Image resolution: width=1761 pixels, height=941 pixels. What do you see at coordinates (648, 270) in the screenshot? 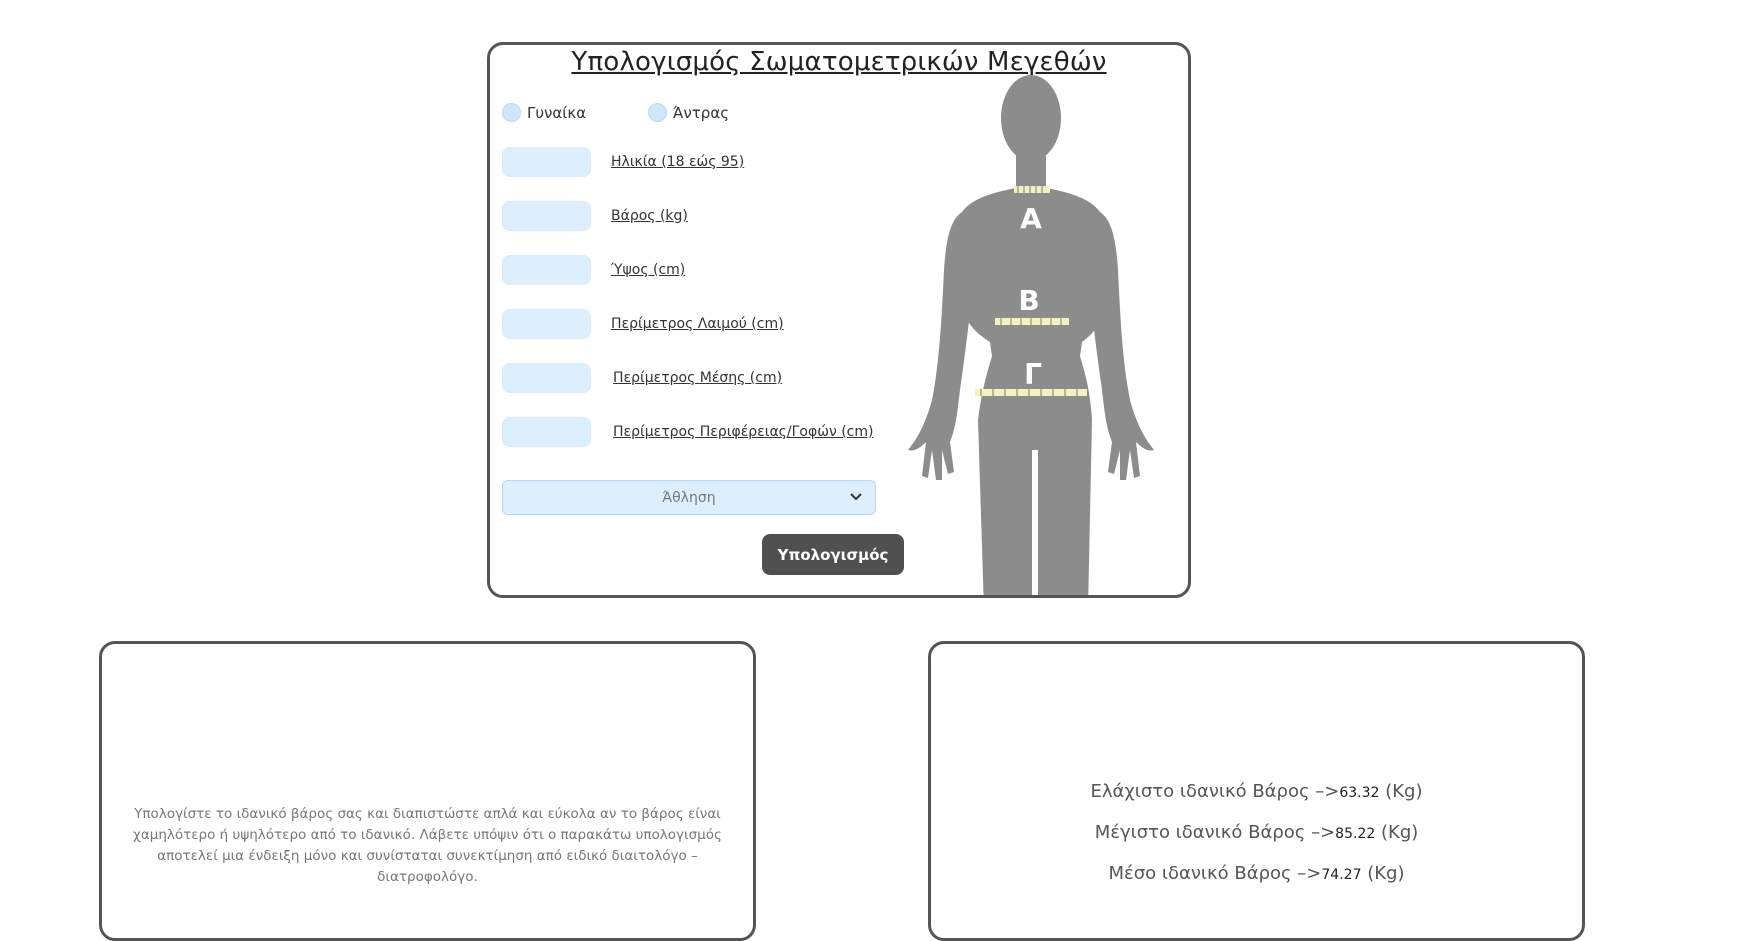
I see `height-label: Ύψος (cm)` at bounding box center [648, 270].